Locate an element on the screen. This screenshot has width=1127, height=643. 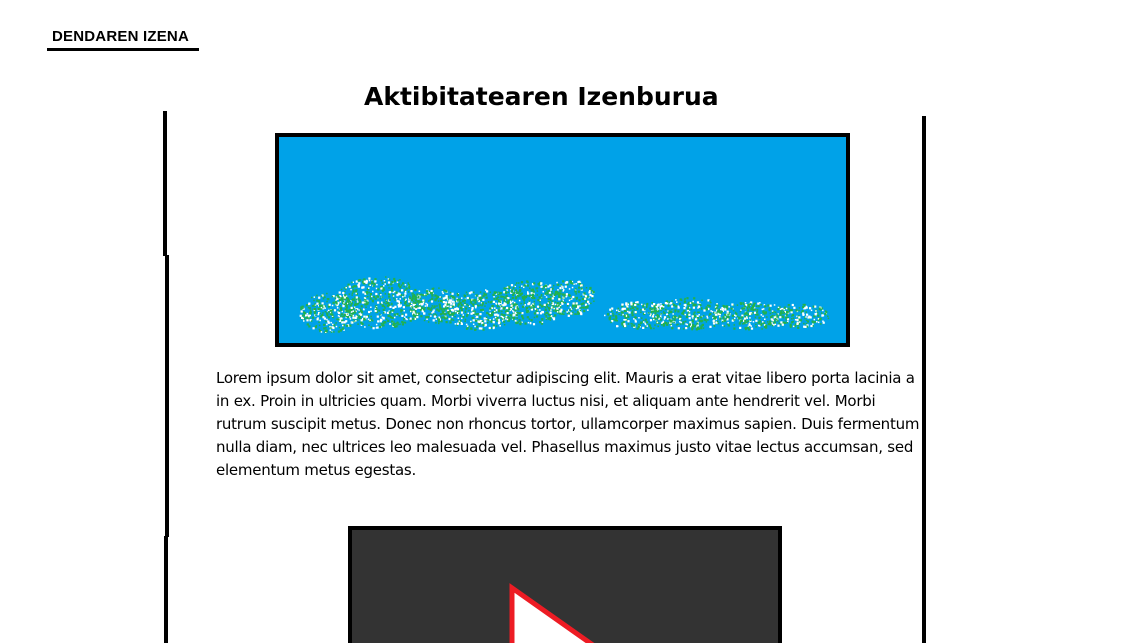
play-icon is located at coordinates (565, 586).